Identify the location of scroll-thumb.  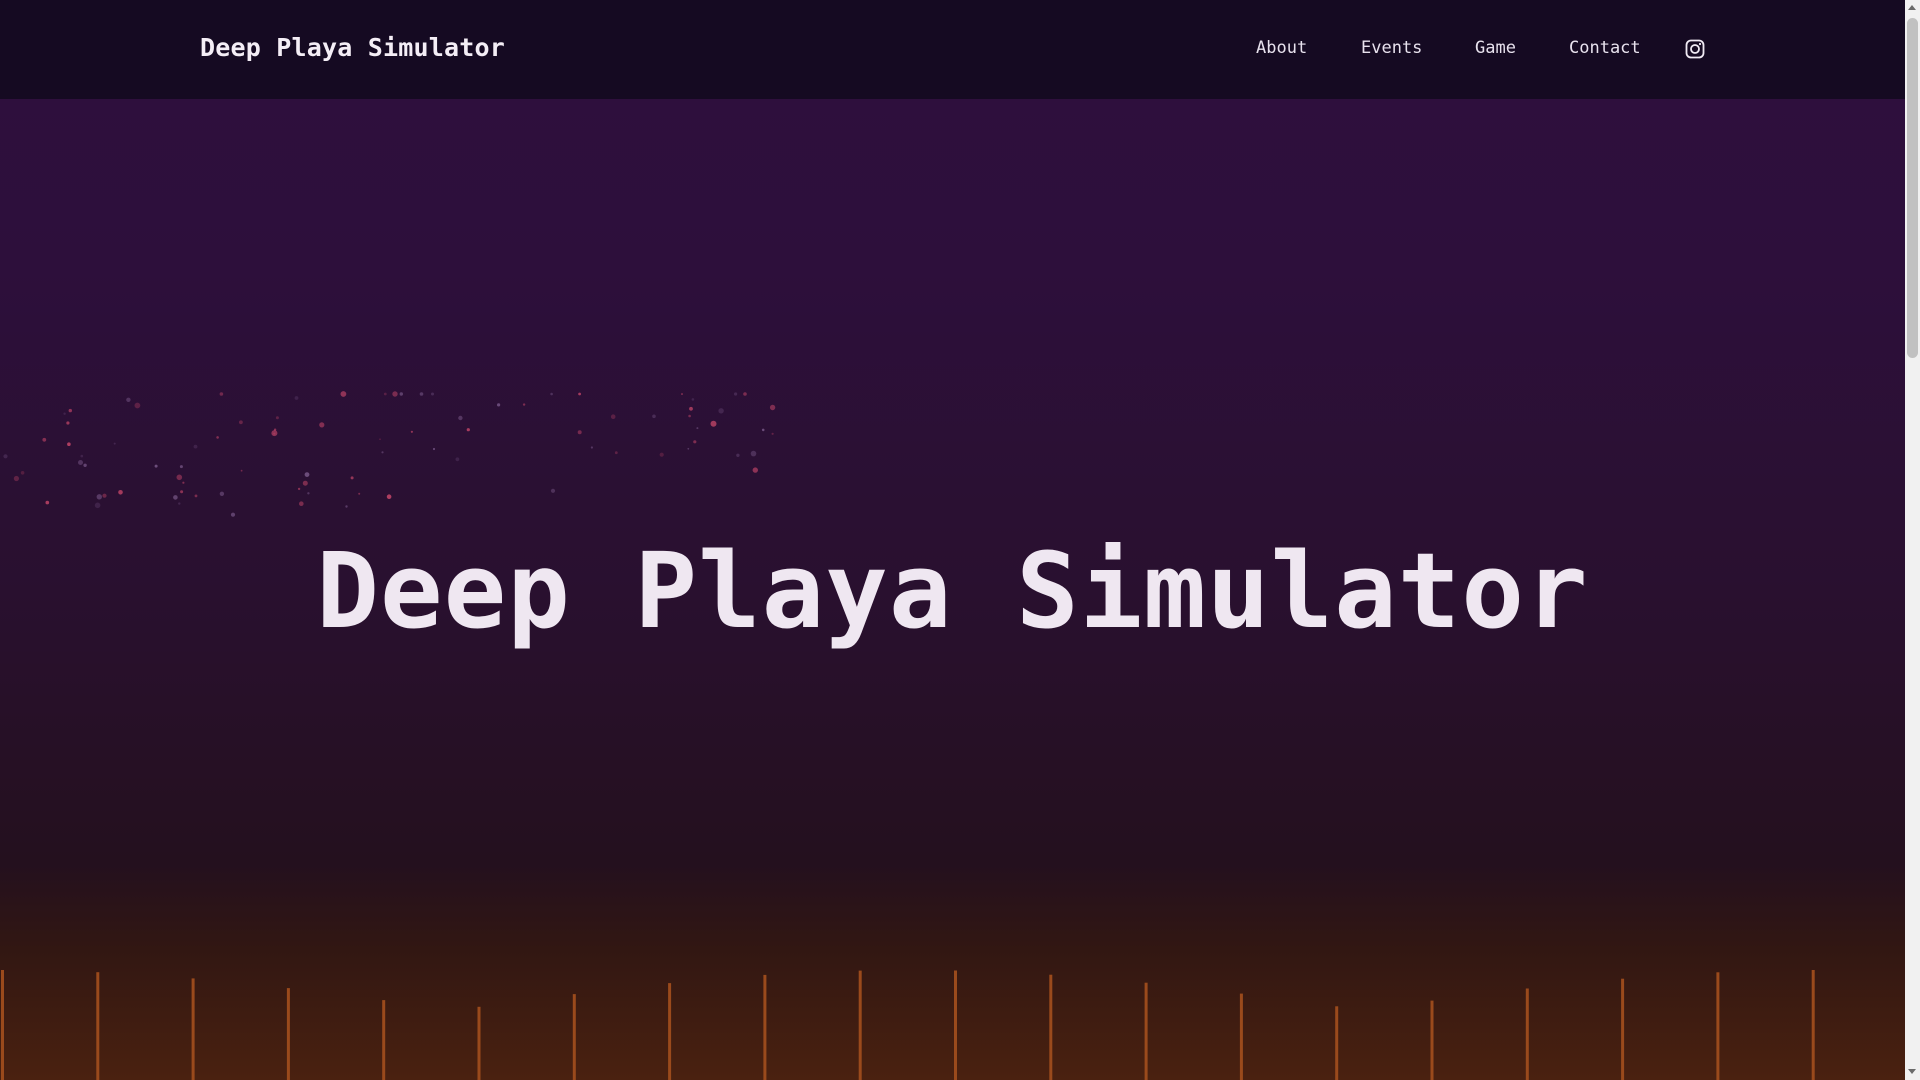
(1912, 188).